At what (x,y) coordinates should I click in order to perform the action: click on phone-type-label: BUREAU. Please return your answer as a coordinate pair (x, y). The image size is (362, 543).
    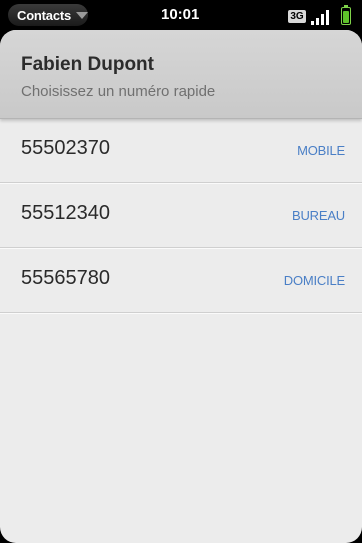
    Looking at the image, I should click on (318, 215).